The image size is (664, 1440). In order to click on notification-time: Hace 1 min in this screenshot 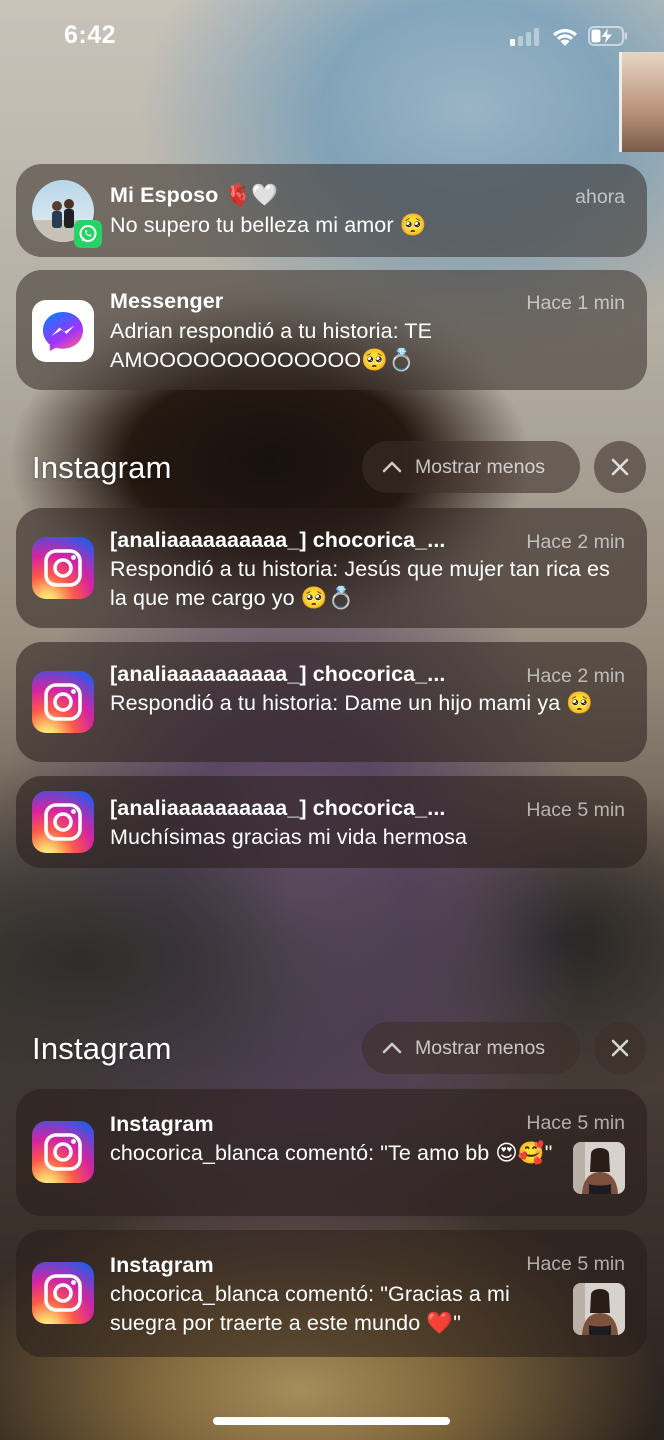, I will do `click(575, 303)`.